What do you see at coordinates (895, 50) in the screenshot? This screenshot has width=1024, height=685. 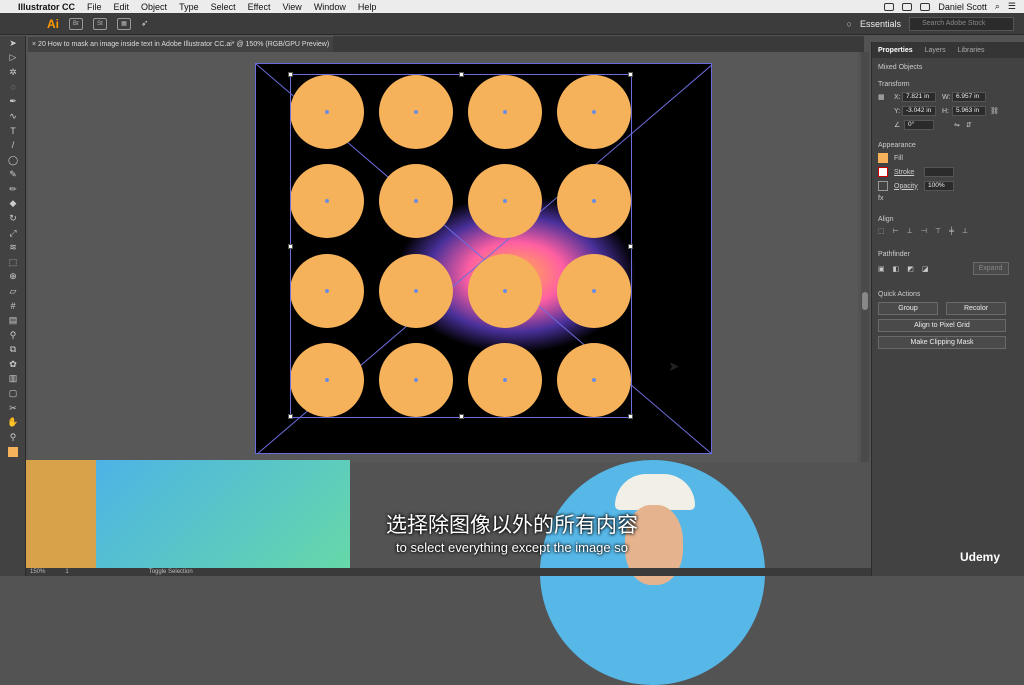 I see `tab-properties: Properties` at bounding box center [895, 50].